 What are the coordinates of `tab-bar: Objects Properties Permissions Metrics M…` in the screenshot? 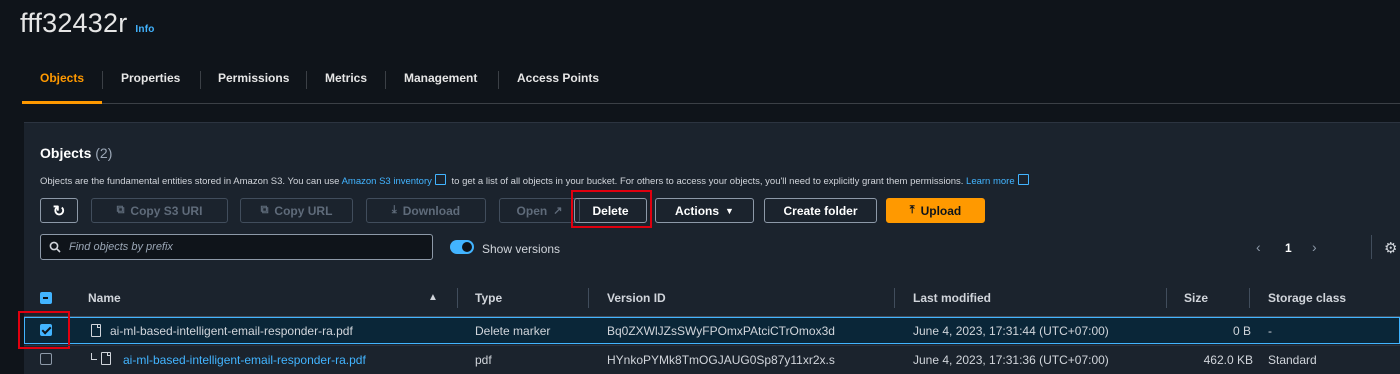 It's located at (711, 86).